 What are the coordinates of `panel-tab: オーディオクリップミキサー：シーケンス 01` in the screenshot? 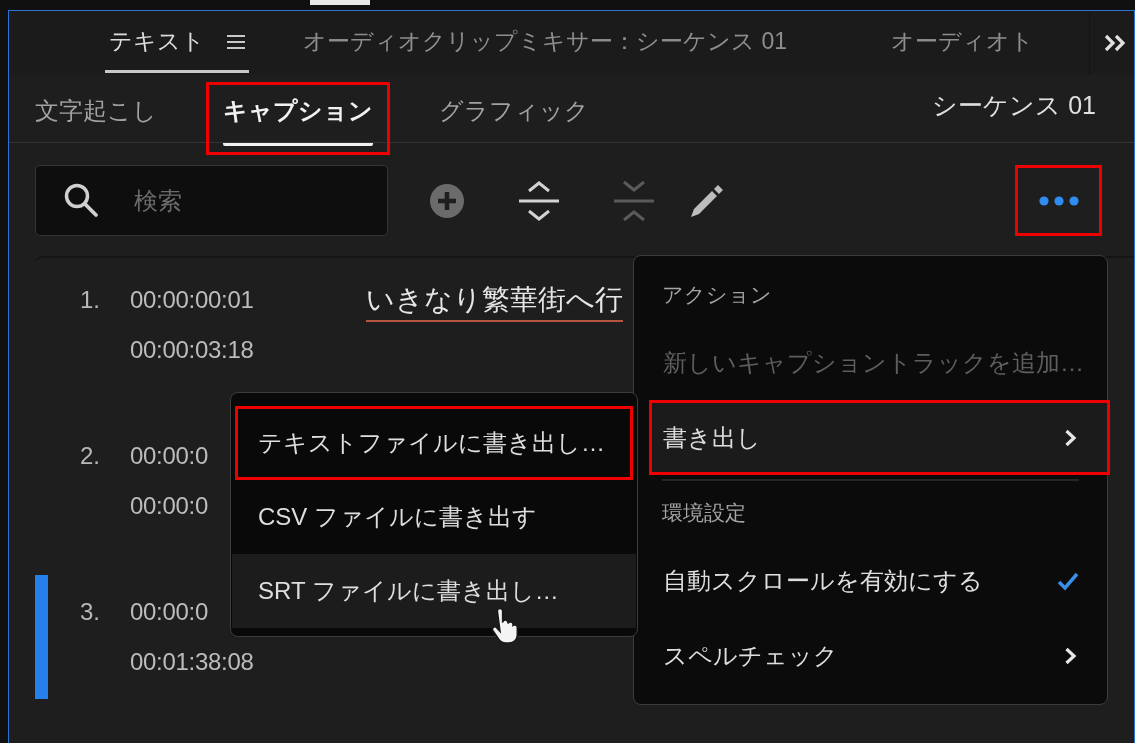 It's located at (568, 43).